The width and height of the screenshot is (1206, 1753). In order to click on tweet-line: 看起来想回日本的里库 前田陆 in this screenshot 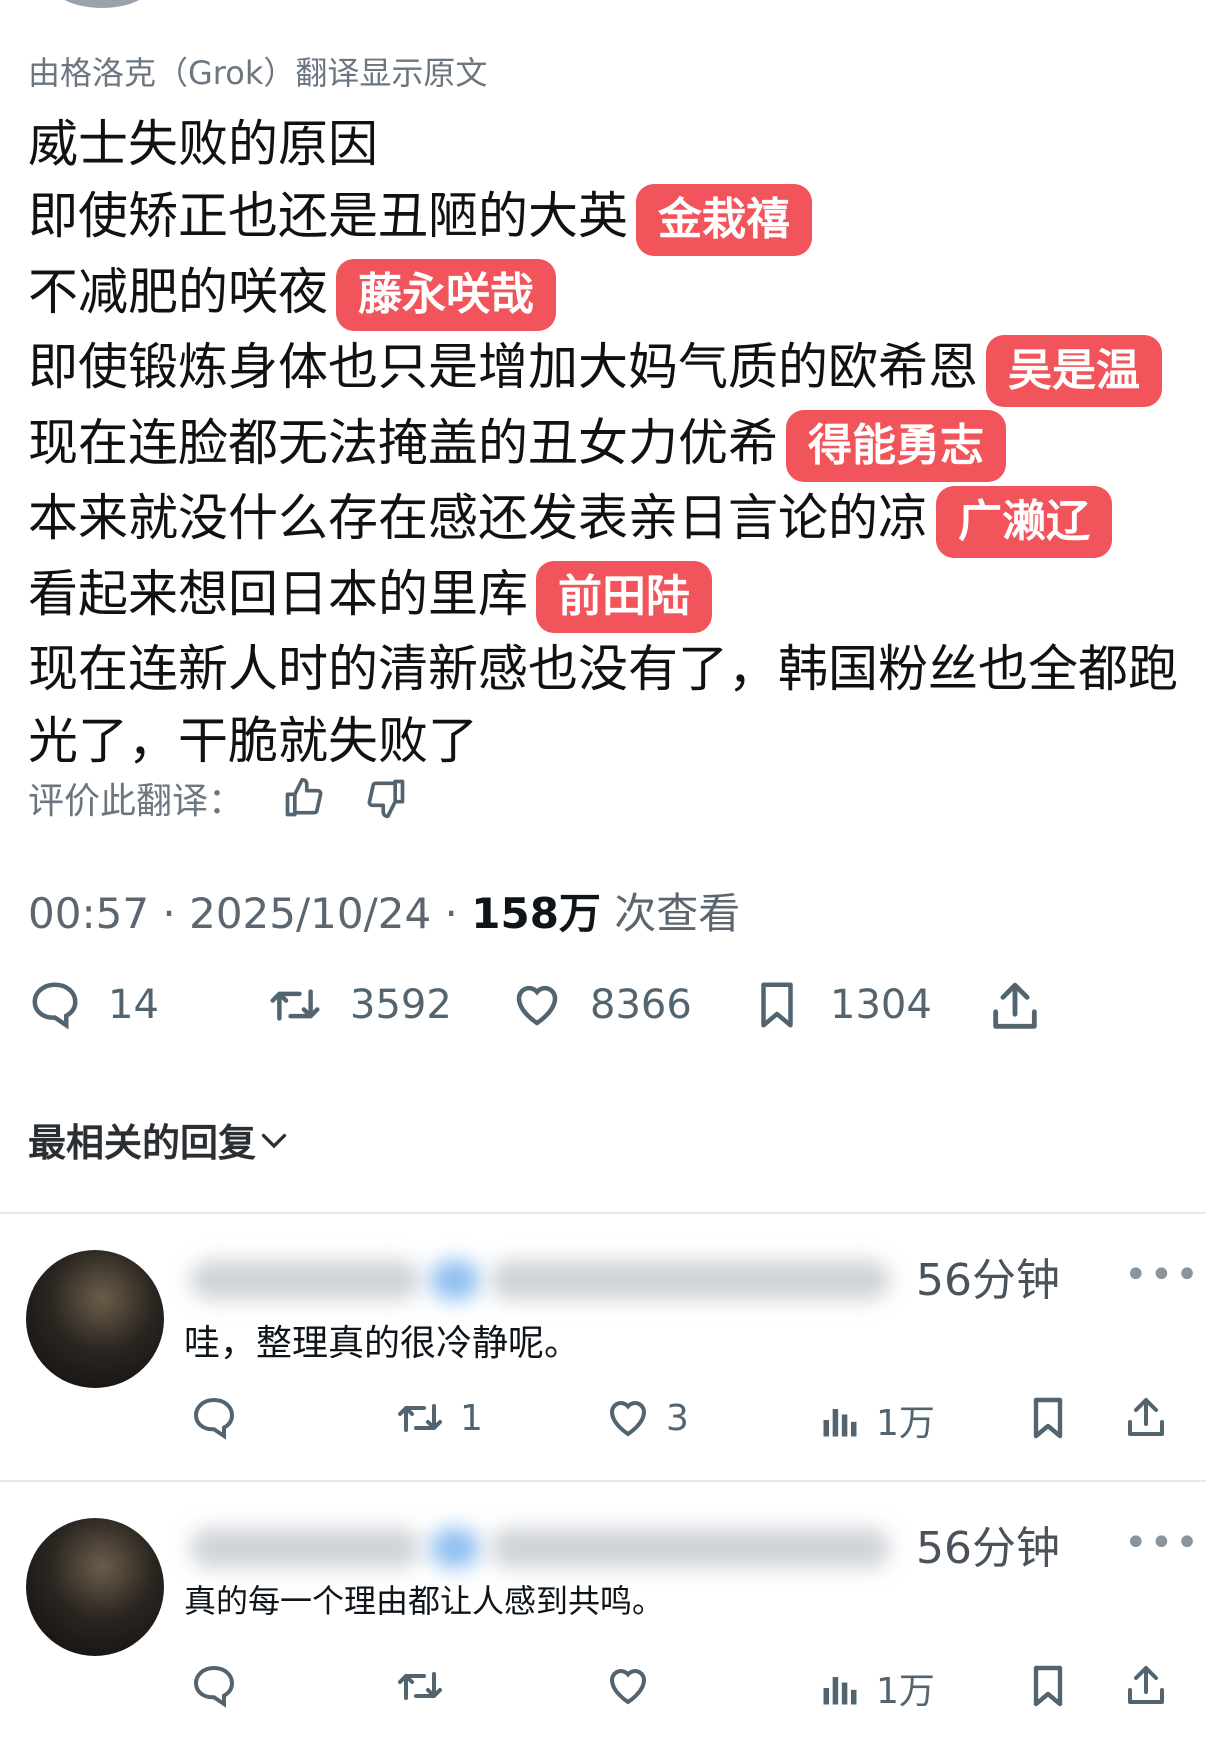, I will do `click(608, 595)`.